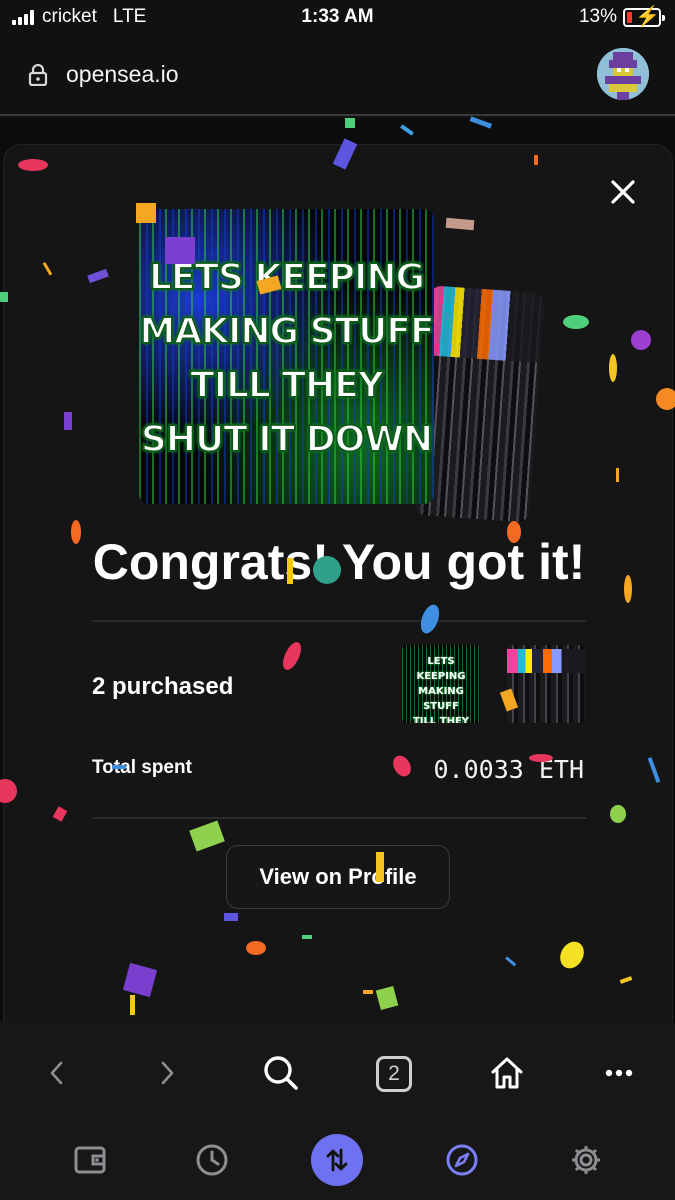 The height and width of the screenshot is (1200, 675). I want to click on purchased-count: 2 purchased, so click(163, 686).